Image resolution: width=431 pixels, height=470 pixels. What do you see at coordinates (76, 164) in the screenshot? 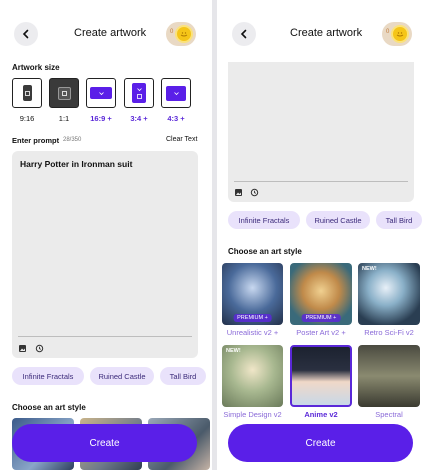
I see `prompt-value: Harry Potter in Ironman suit` at bounding box center [76, 164].